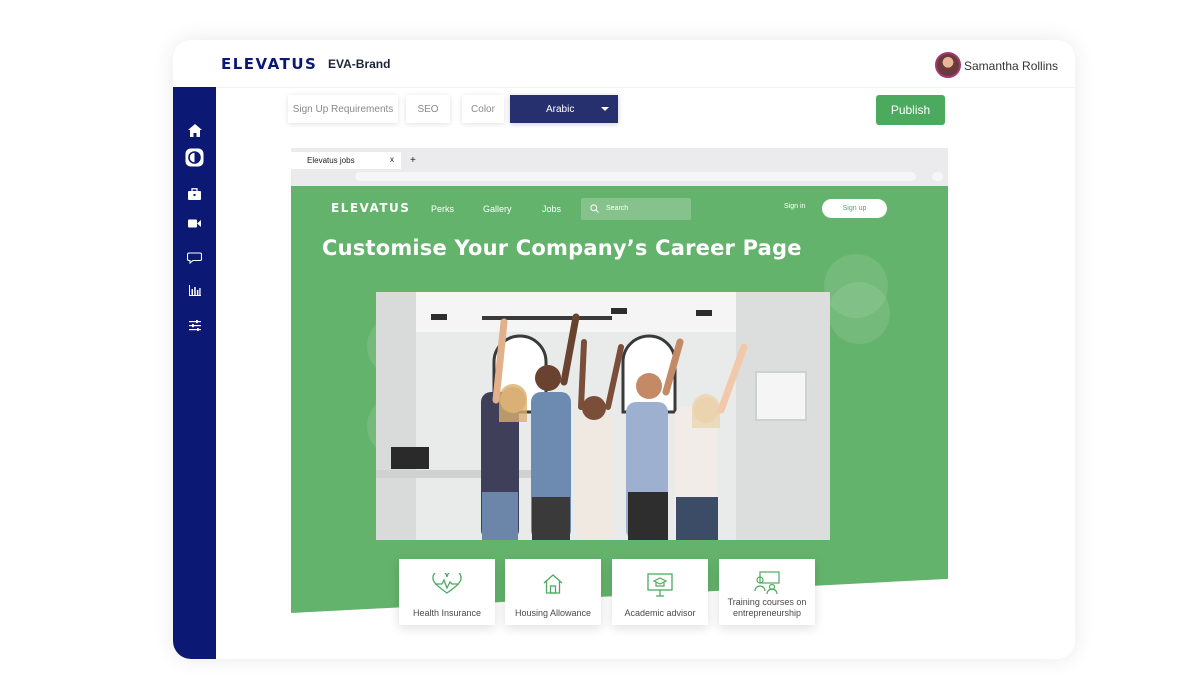  What do you see at coordinates (660, 613) in the screenshot?
I see `perk-label: Academic advisor` at bounding box center [660, 613].